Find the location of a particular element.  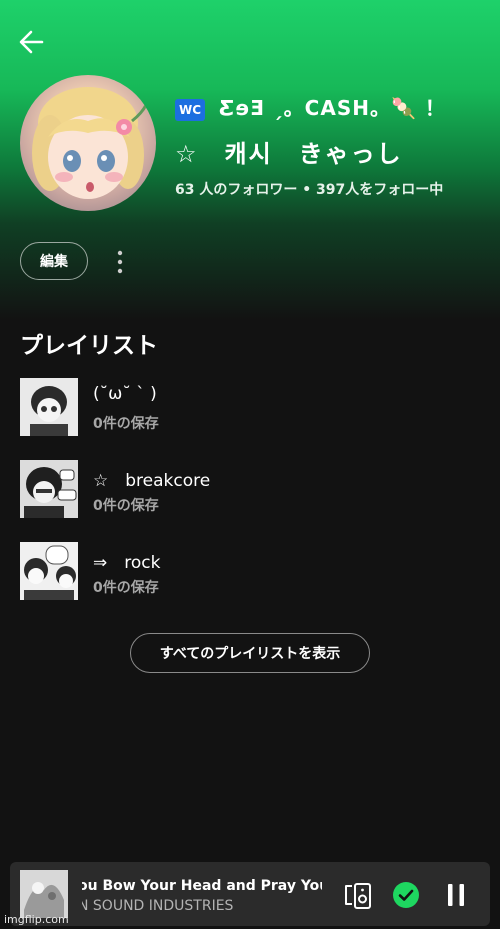

avatar-illustration is located at coordinates (90, 143).